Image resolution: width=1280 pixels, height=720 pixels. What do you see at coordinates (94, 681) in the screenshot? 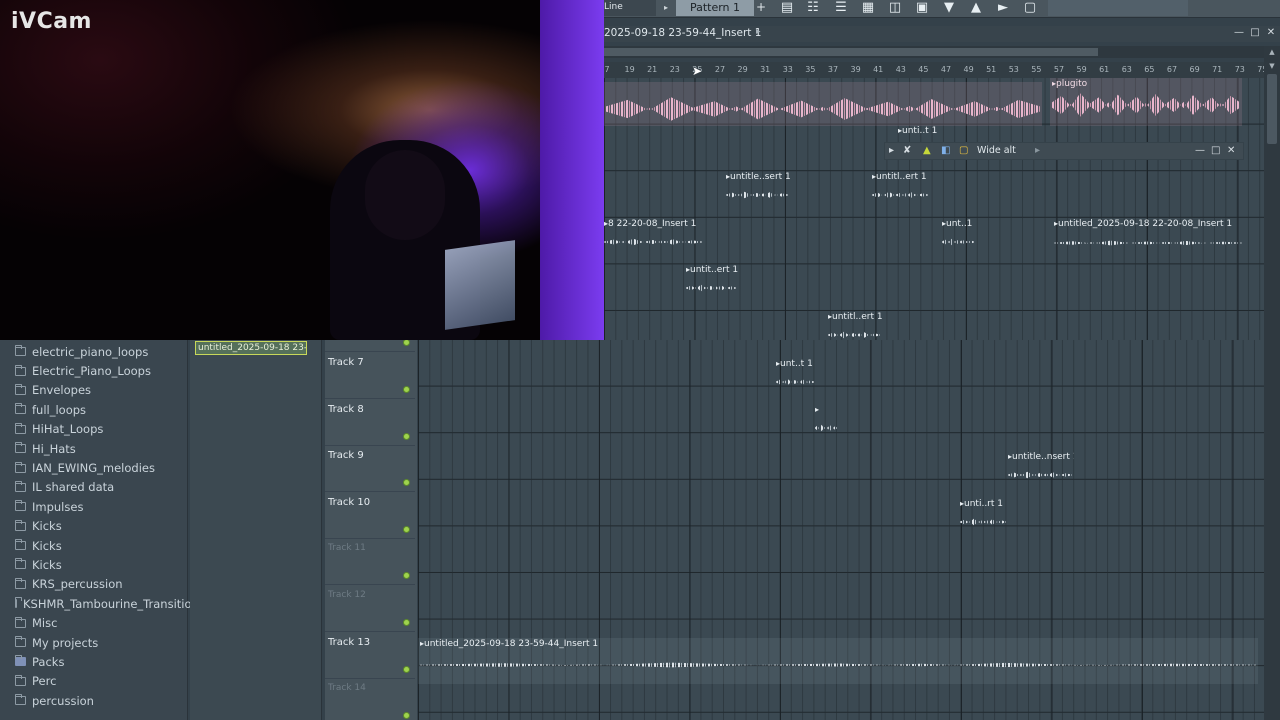
I see `browser-folder: Perc` at bounding box center [94, 681].